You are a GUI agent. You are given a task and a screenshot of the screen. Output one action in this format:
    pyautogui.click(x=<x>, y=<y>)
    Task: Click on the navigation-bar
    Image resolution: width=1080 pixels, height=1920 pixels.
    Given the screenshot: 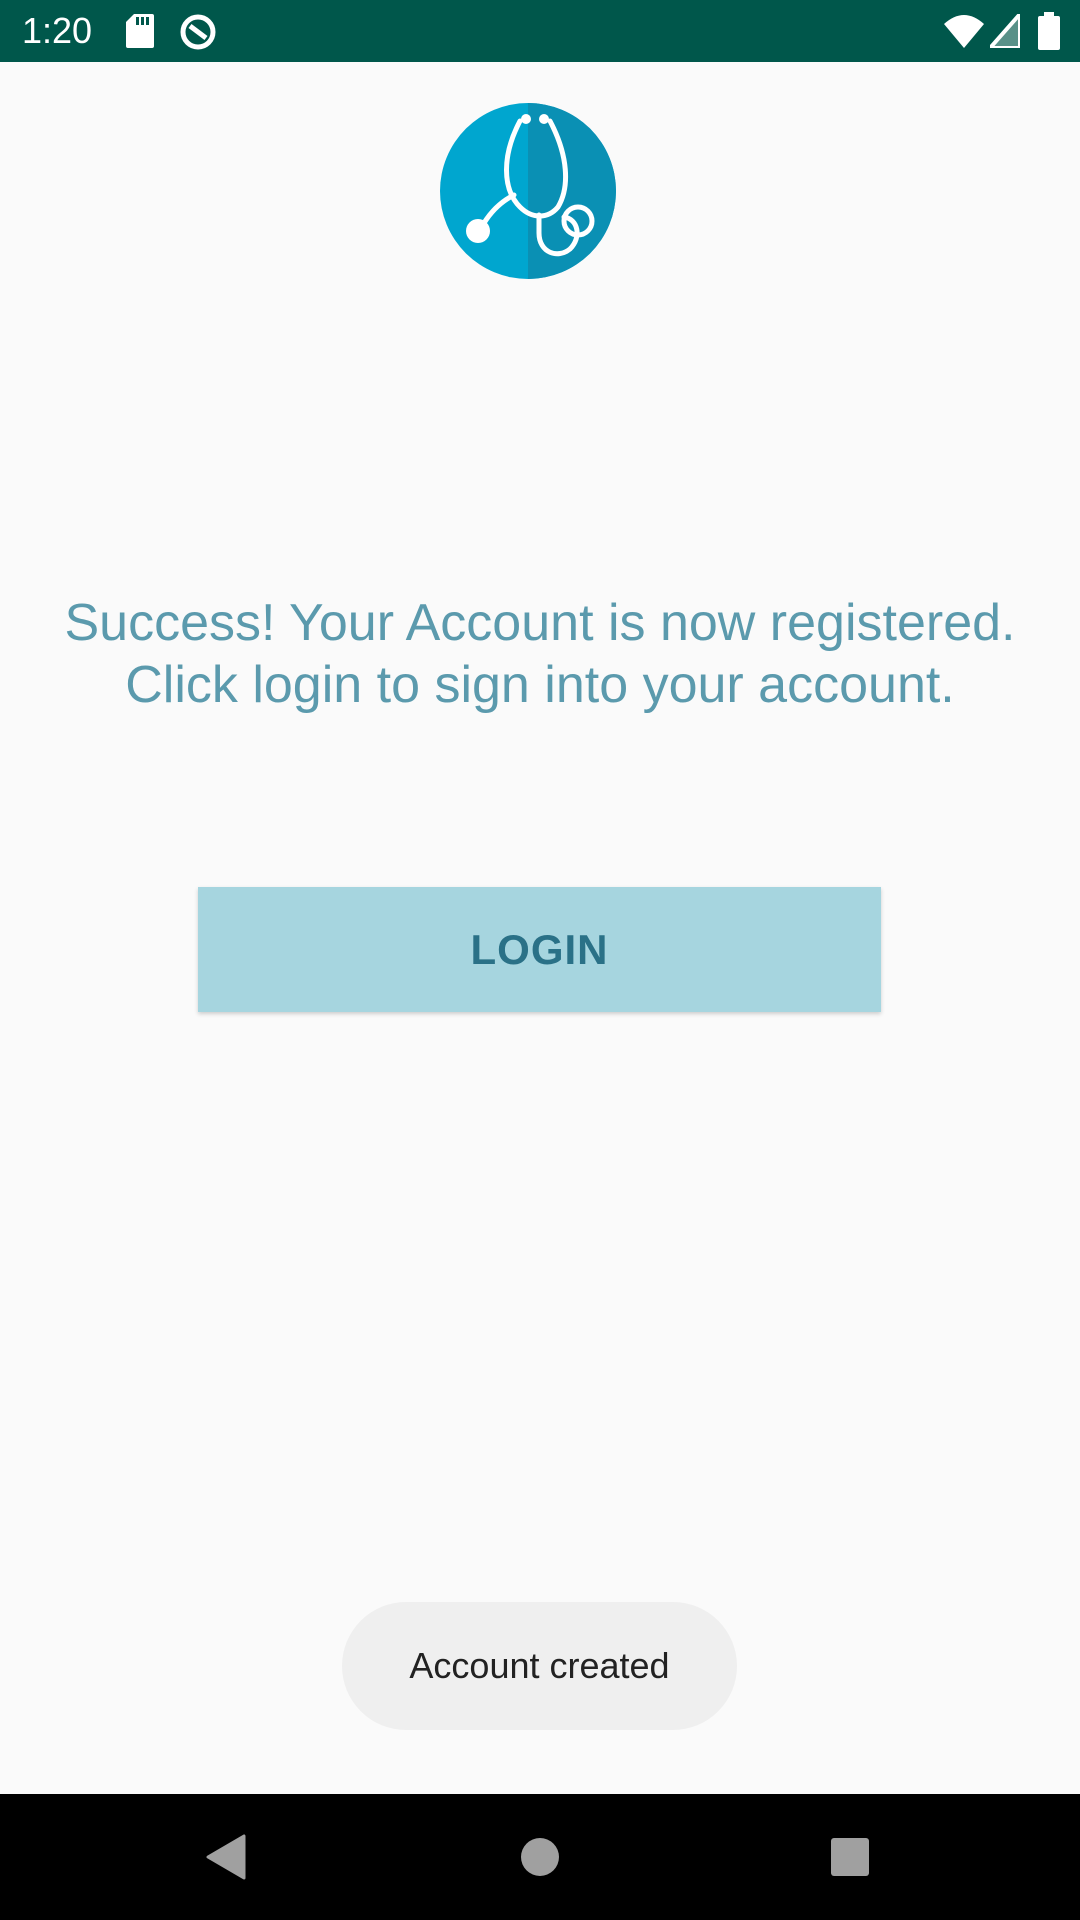 What is the action you would take?
    pyautogui.click(x=540, y=1857)
    